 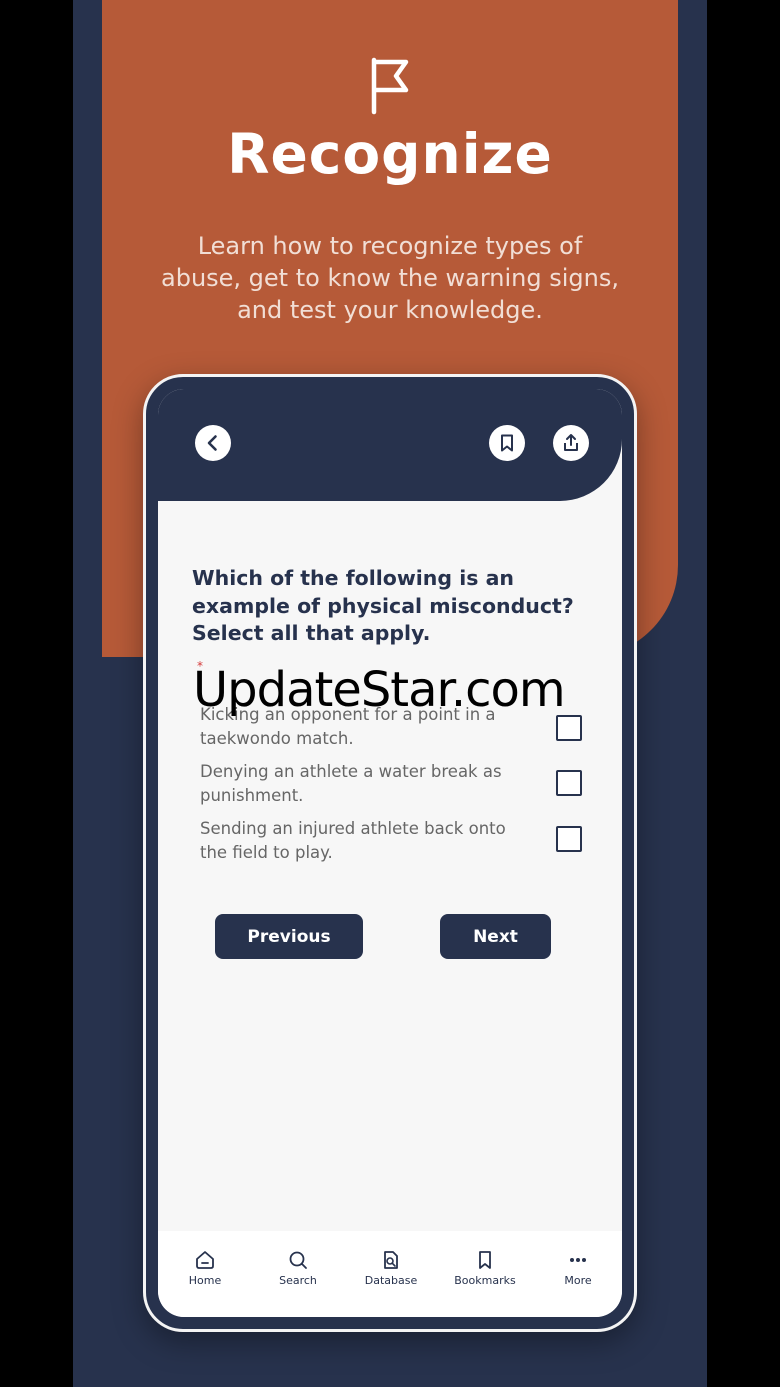 I want to click on previous-button: Previous, so click(x=289, y=936).